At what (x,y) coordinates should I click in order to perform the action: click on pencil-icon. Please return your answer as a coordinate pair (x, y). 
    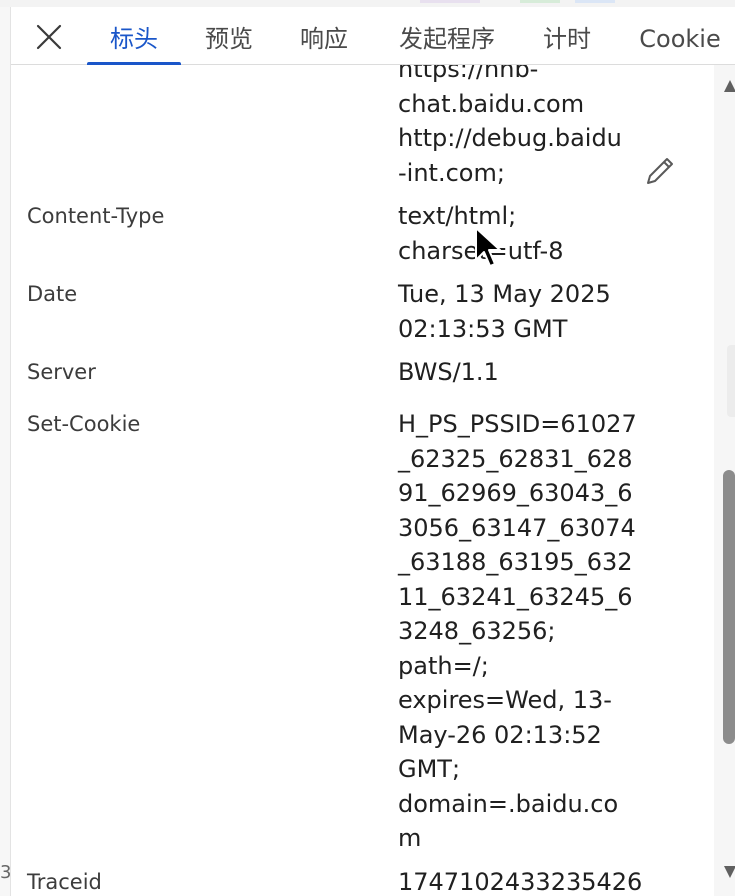
    Looking at the image, I should click on (660, 171).